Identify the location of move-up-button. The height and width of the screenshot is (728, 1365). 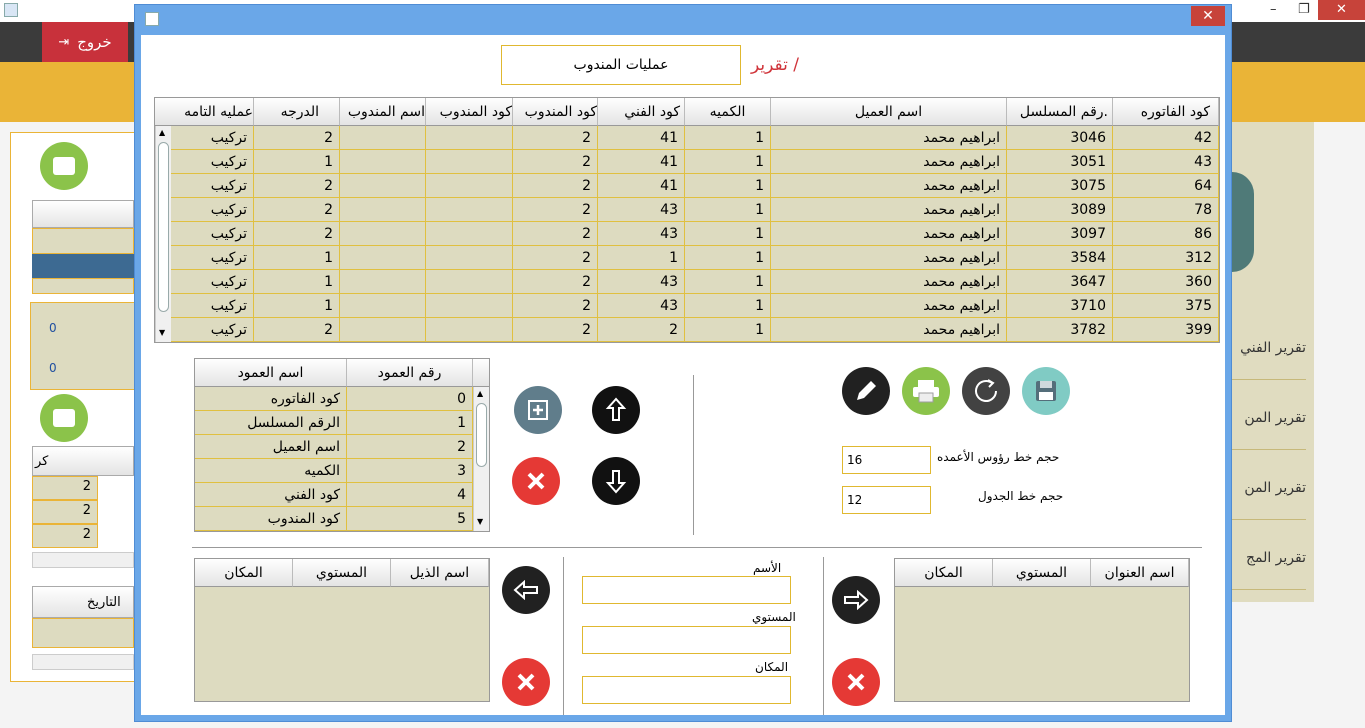
(616, 410).